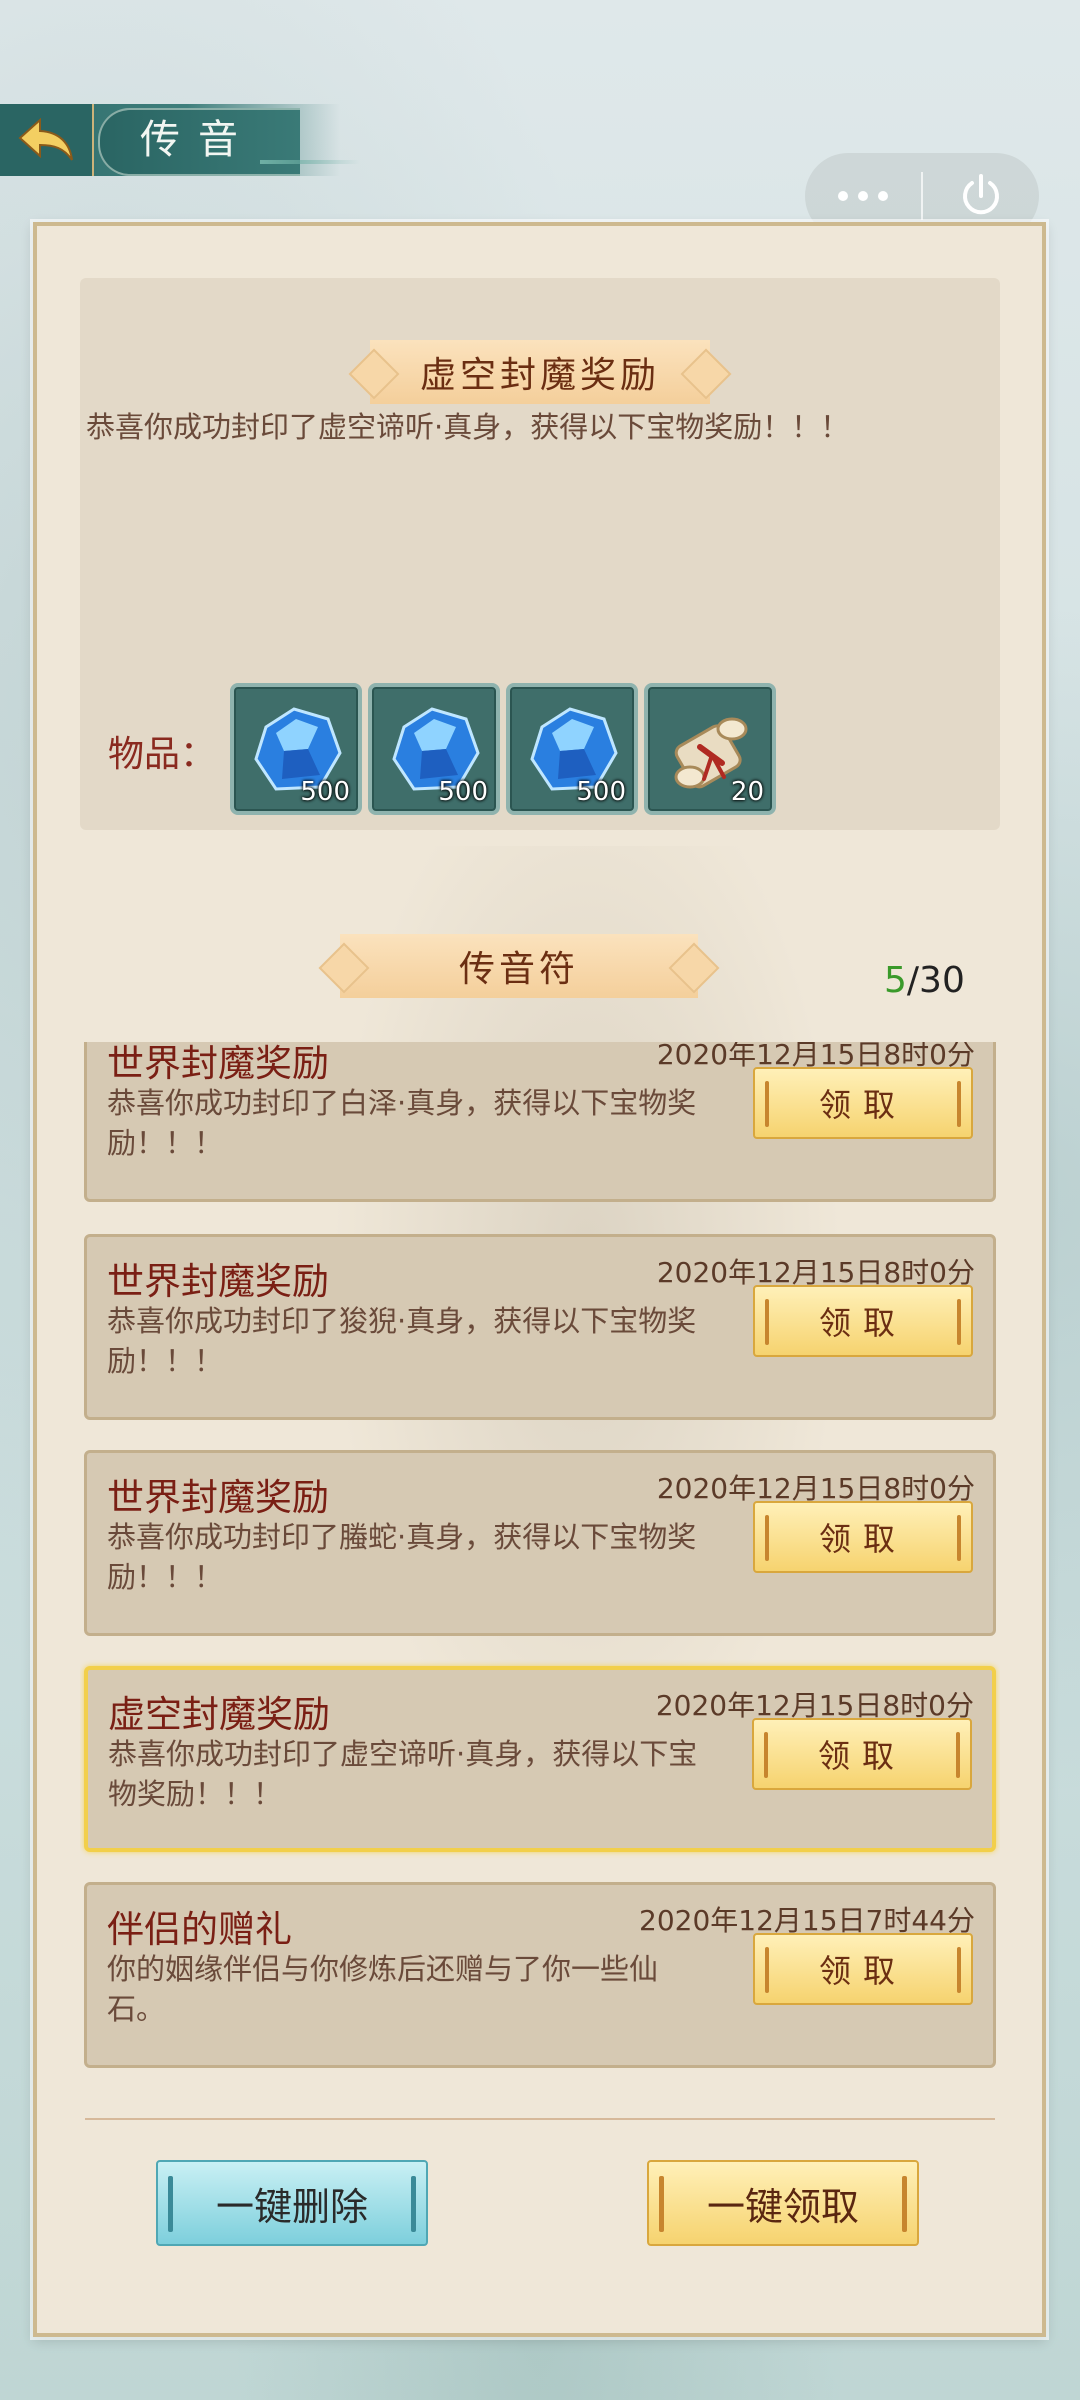 This screenshot has width=1080, height=2400. What do you see at coordinates (162, 754) in the screenshot?
I see `items-label: 物品：` at bounding box center [162, 754].